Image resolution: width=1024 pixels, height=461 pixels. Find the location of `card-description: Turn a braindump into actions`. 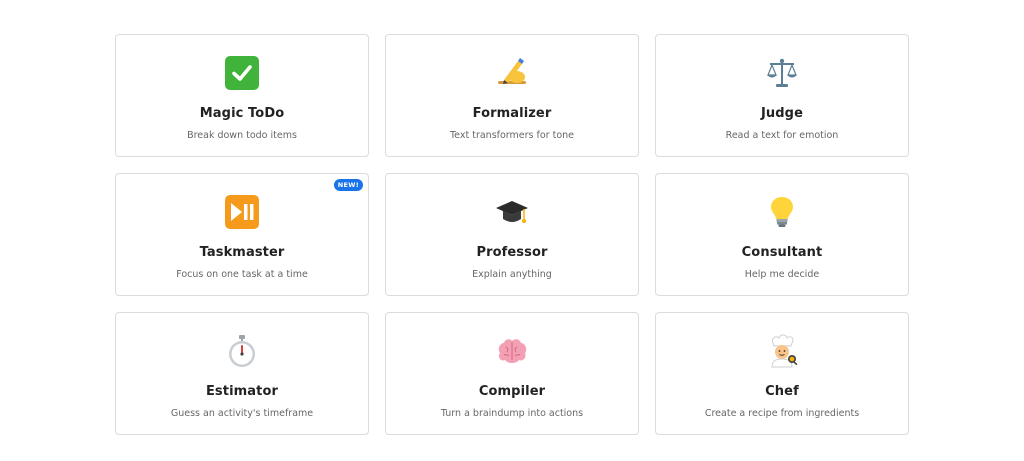

card-description: Turn a braindump into actions is located at coordinates (512, 413).